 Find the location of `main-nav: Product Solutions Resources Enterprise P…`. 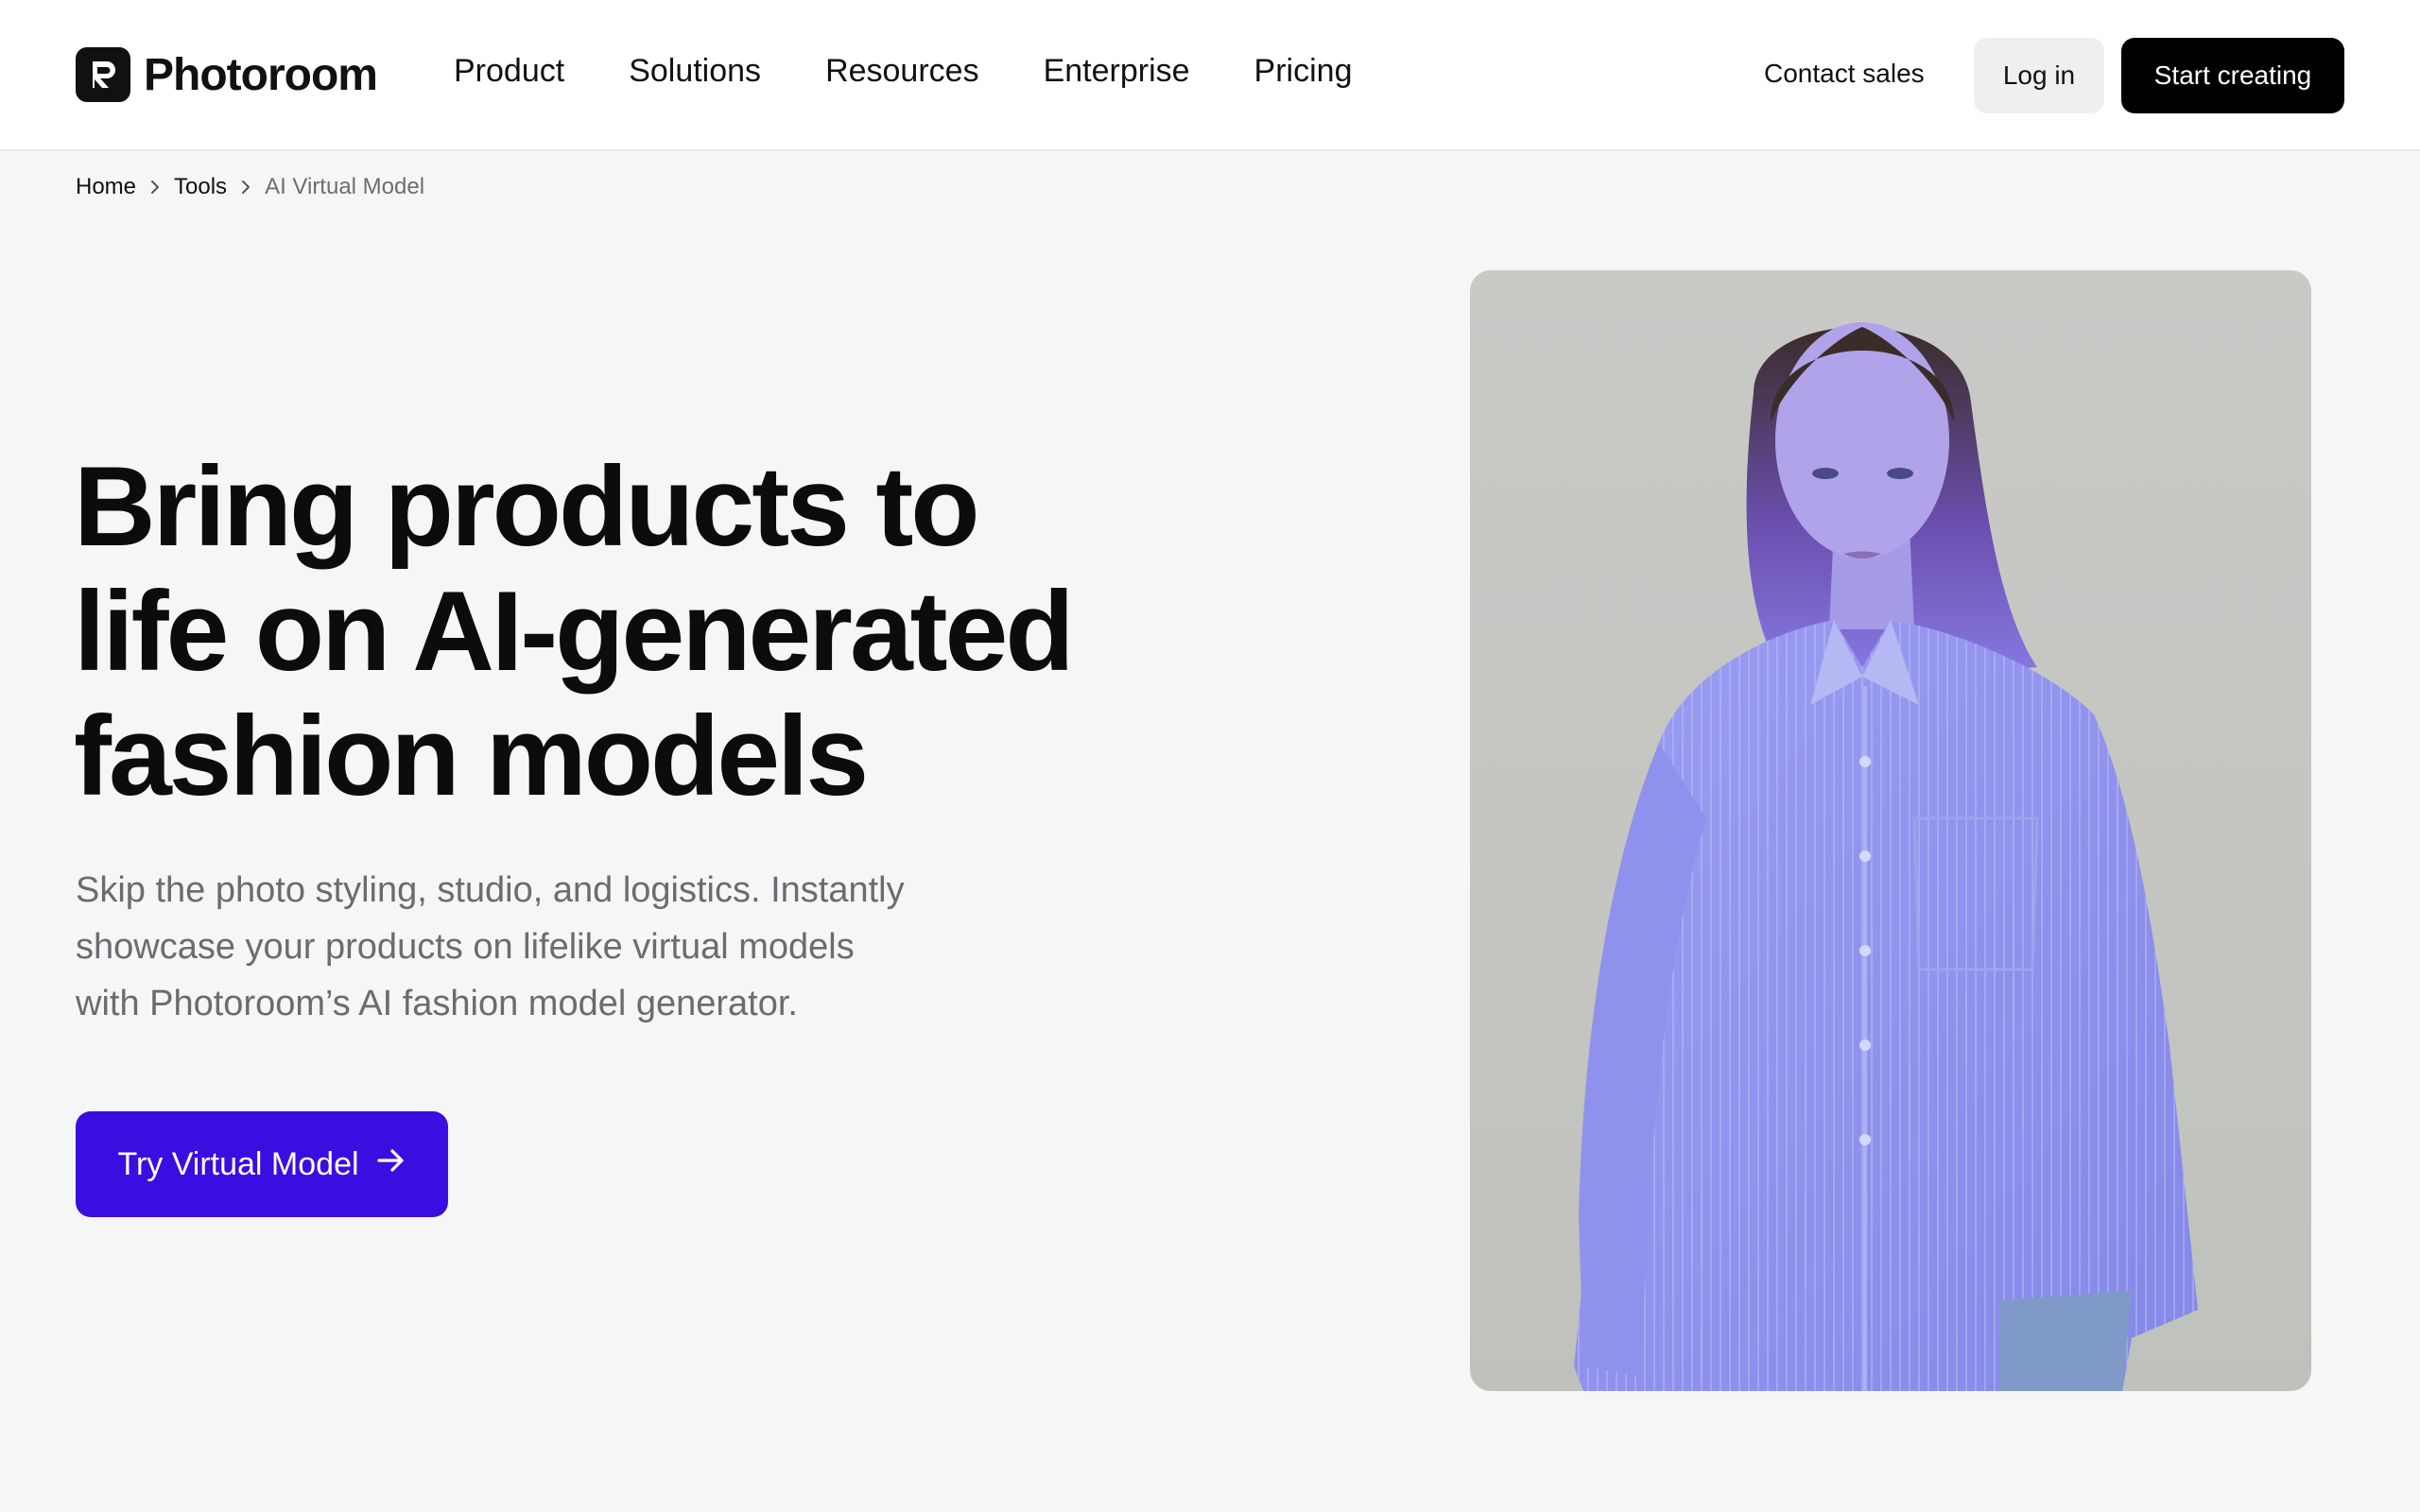

main-nav: Product Solutions Resources Enterprise P… is located at coordinates (935, 71).